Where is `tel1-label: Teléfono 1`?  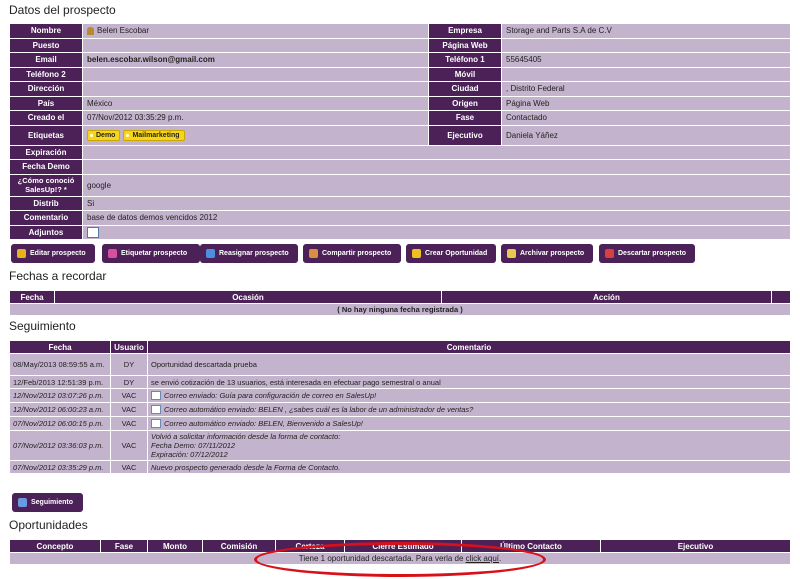
tel1-label: Teléfono 1 is located at coordinates (465, 60).